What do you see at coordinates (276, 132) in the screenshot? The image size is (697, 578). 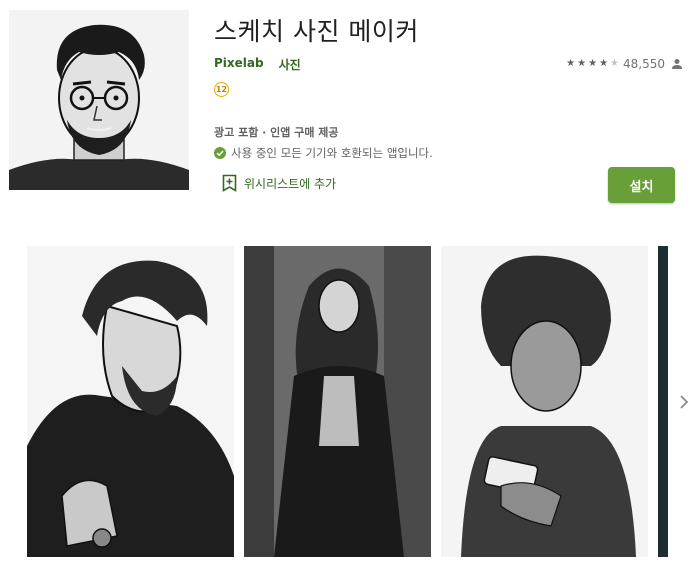 I see `offer-text: 광고 포함 · 인앱 구매 제공` at bounding box center [276, 132].